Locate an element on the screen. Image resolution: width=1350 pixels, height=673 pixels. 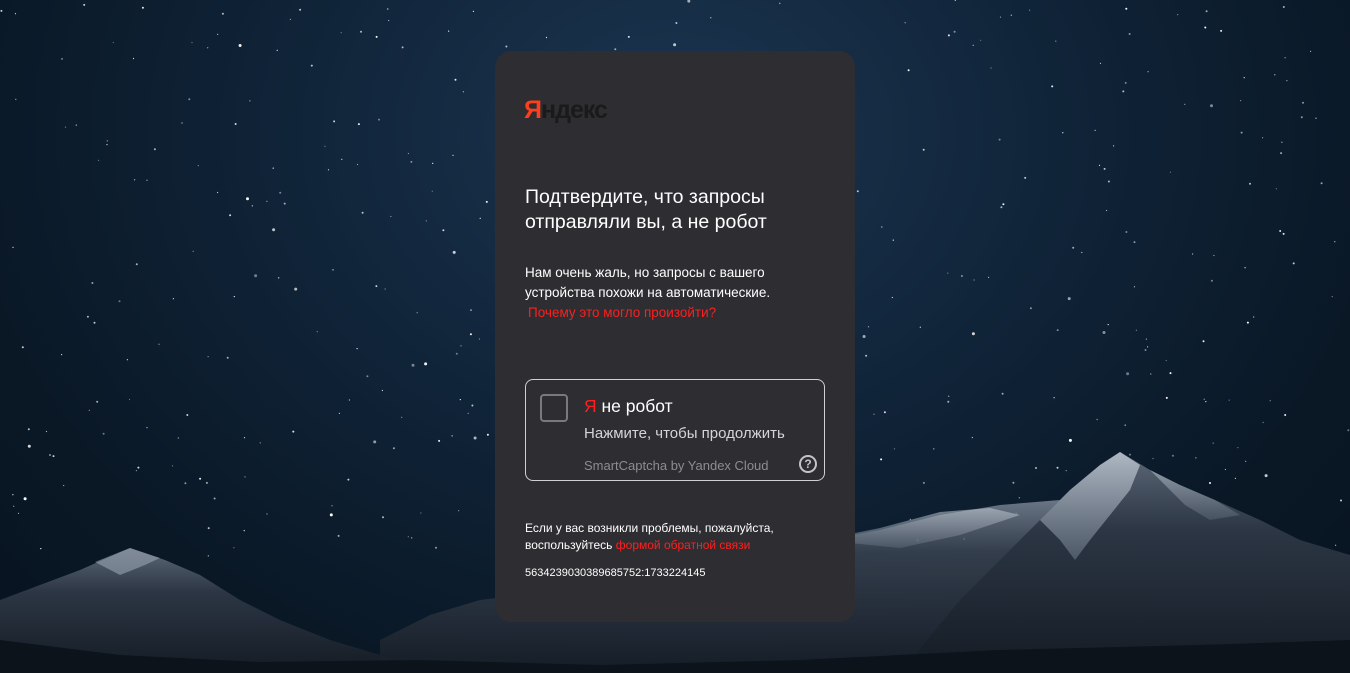
captcha-title: Я не робот is located at coordinates (628, 406).